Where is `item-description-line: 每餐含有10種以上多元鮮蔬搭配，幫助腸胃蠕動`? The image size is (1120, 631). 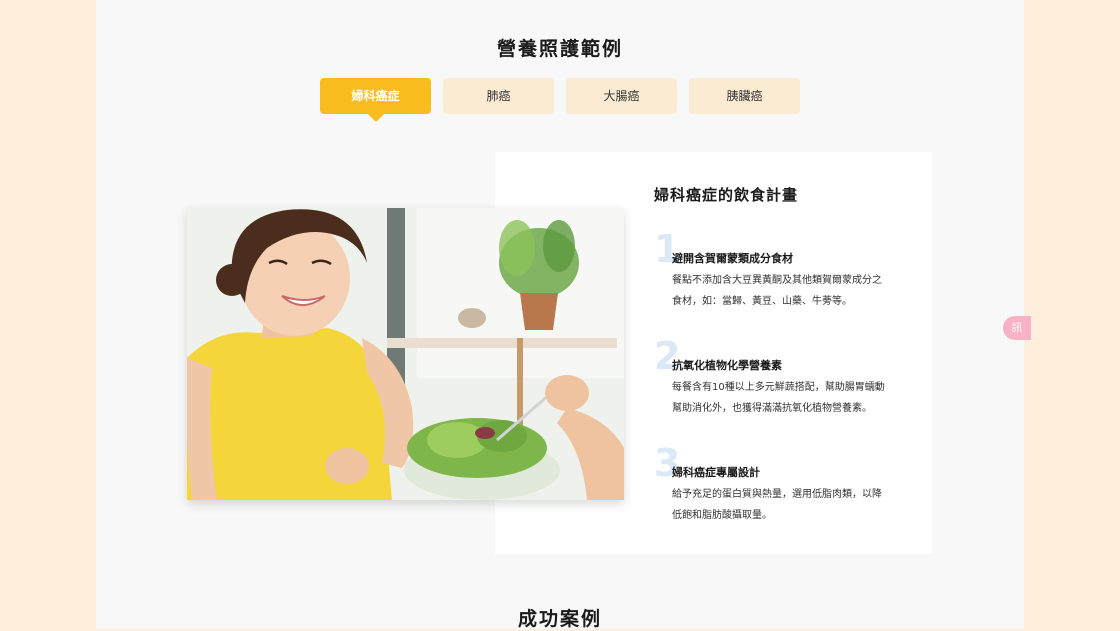 item-description-line: 每餐含有10種以上多元鮮蔬搭配，幫助腸胃蠕動 is located at coordinates (778, 387).